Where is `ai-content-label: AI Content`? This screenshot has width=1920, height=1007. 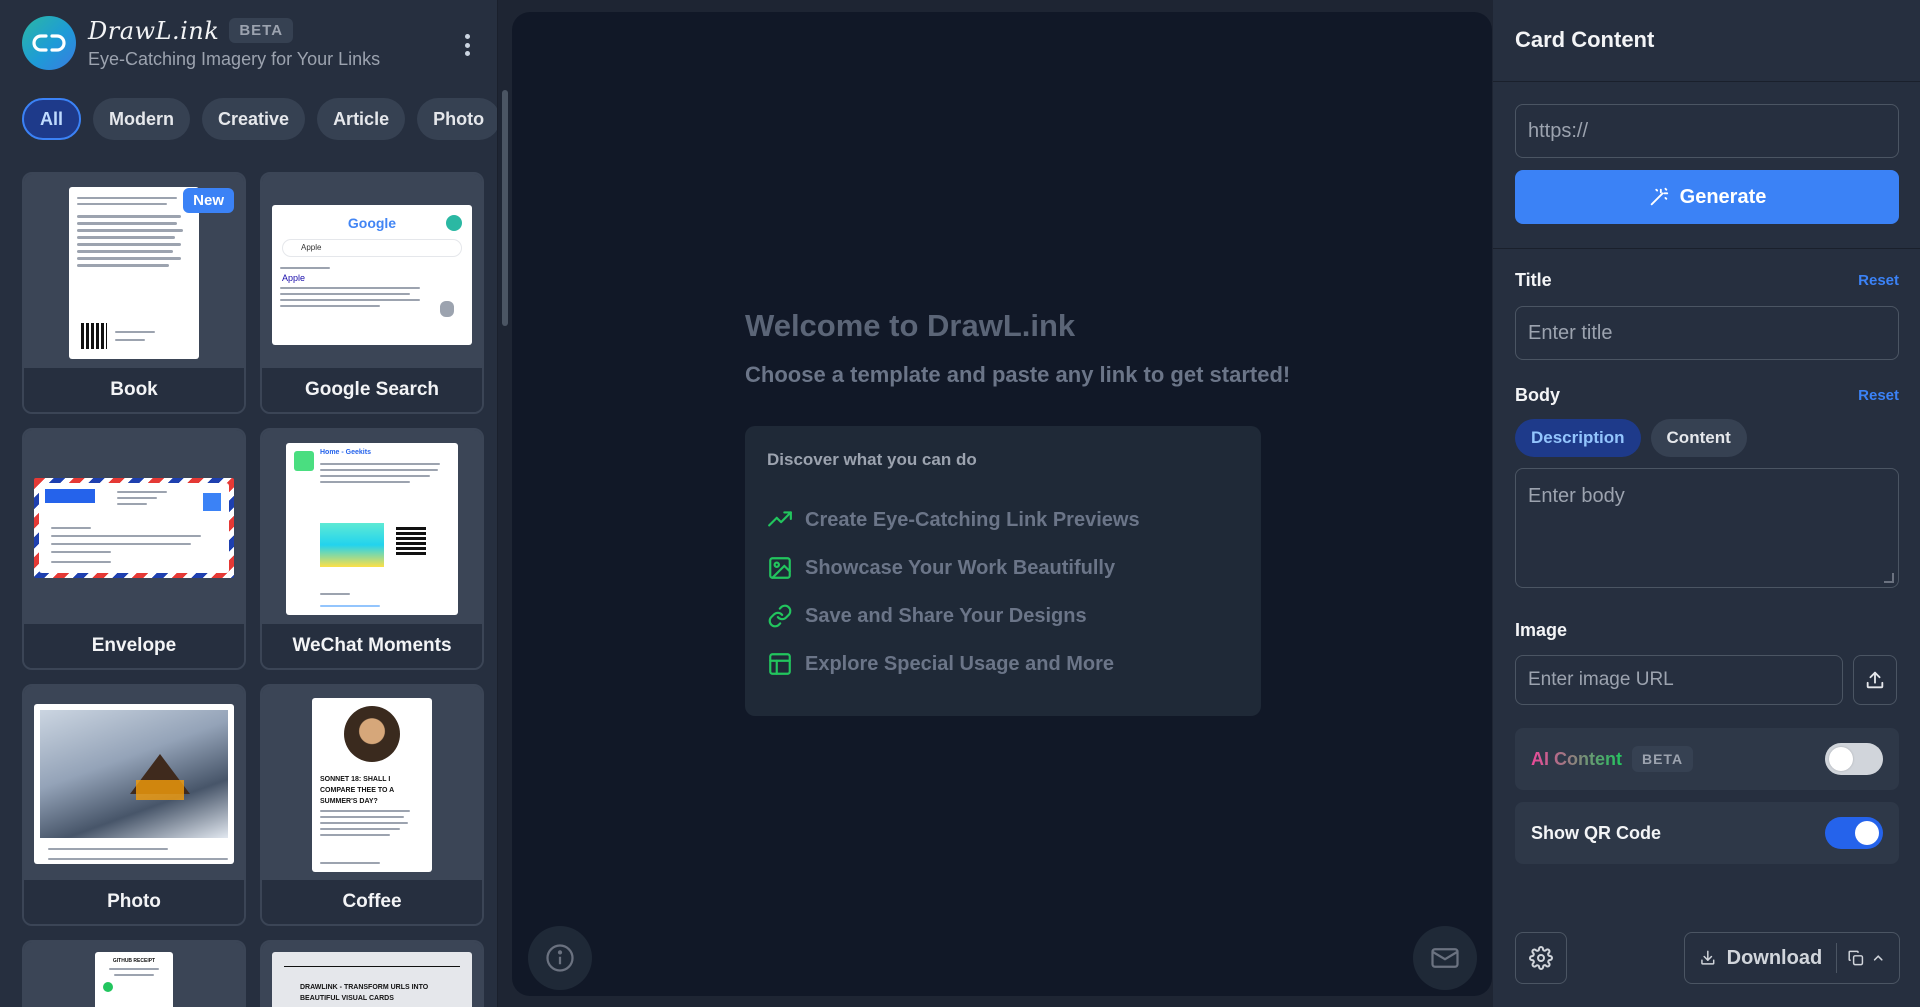
ai-content-label: AI Content is located at coordinates (1576, 758).